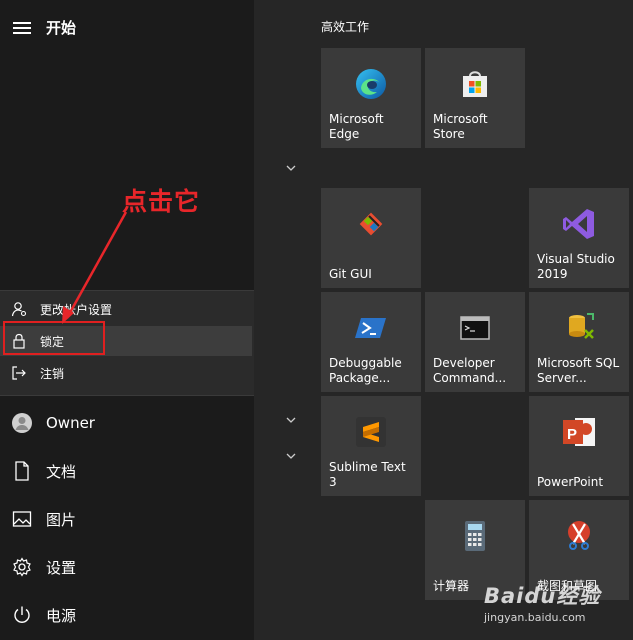 This screenshot has height=640, width=633. What do you see at coordinates (127, 373) in the screenshot?
I see `menu-item-sign-out: 注销` at bounding box center [127, 373].